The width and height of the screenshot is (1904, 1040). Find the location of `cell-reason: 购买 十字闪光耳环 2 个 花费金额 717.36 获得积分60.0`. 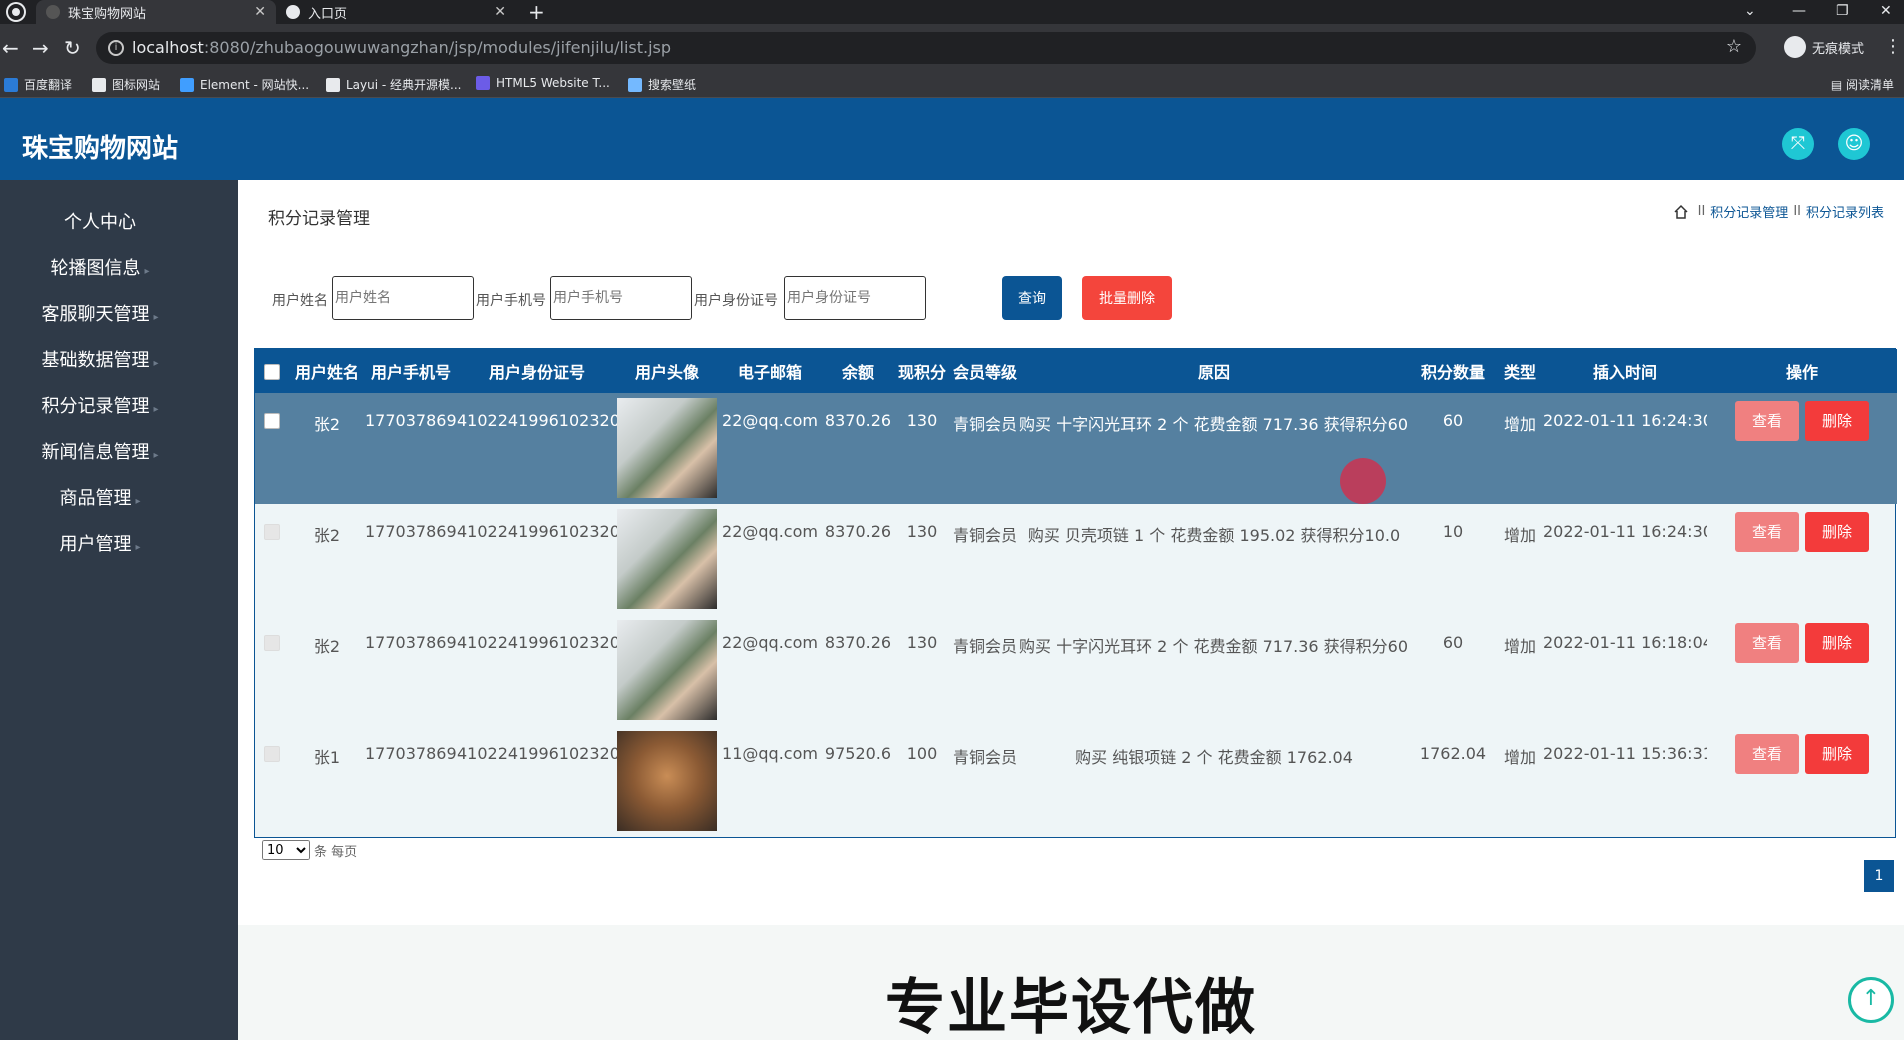

cell-reason: 购买 十字闪光耳环 2 个 花费金额 717.36 获得积分60.0 is located at coordinates (1214, 646).